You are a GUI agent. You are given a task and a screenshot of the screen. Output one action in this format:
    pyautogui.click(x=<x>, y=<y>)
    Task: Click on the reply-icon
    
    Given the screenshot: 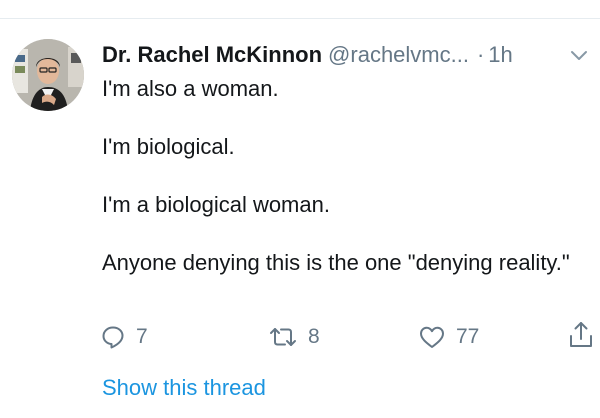 What is the action you would take?
    pyautogui.click(x=113, y=337)
    